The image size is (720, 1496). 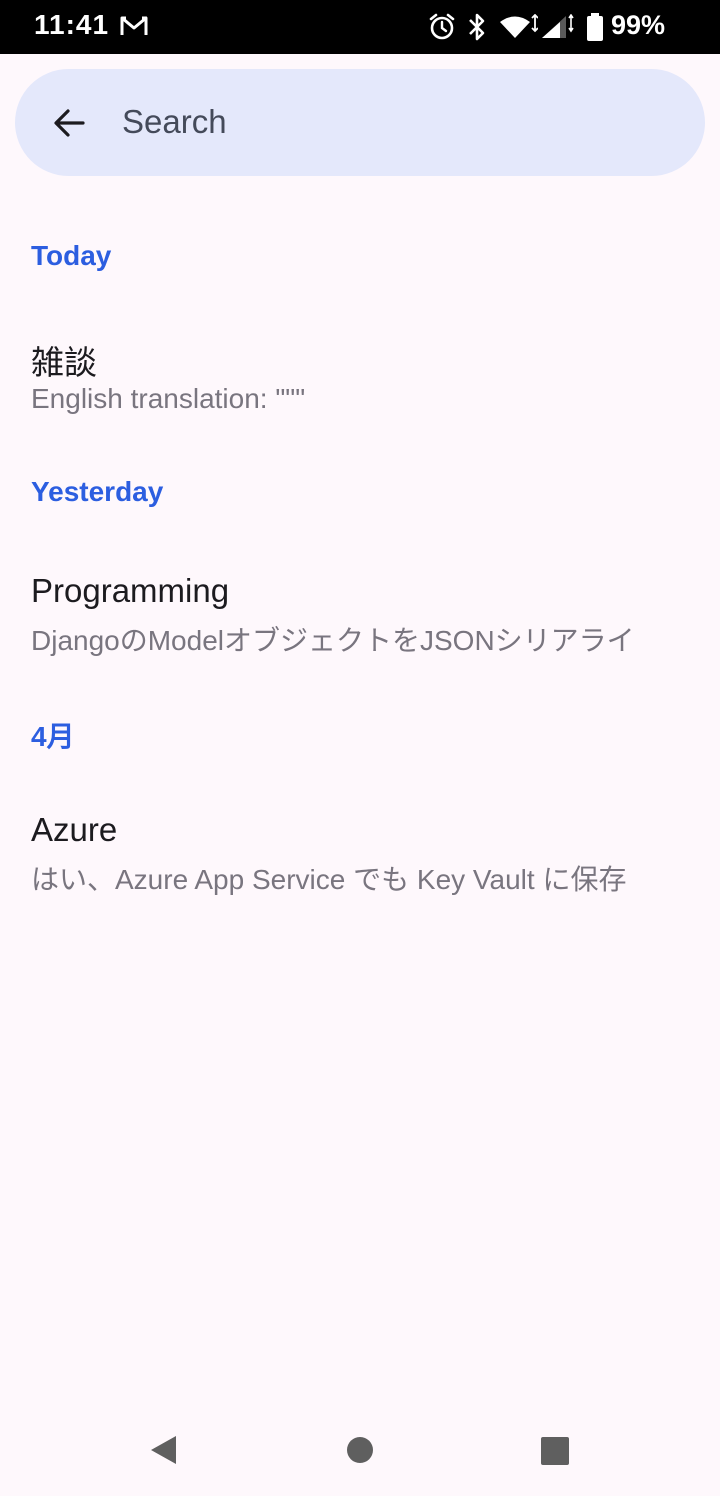 What do you see at coordinates (163, 1450) in the screenshot?
I see `nav-back-icon` at bounding box center [163, 1450].